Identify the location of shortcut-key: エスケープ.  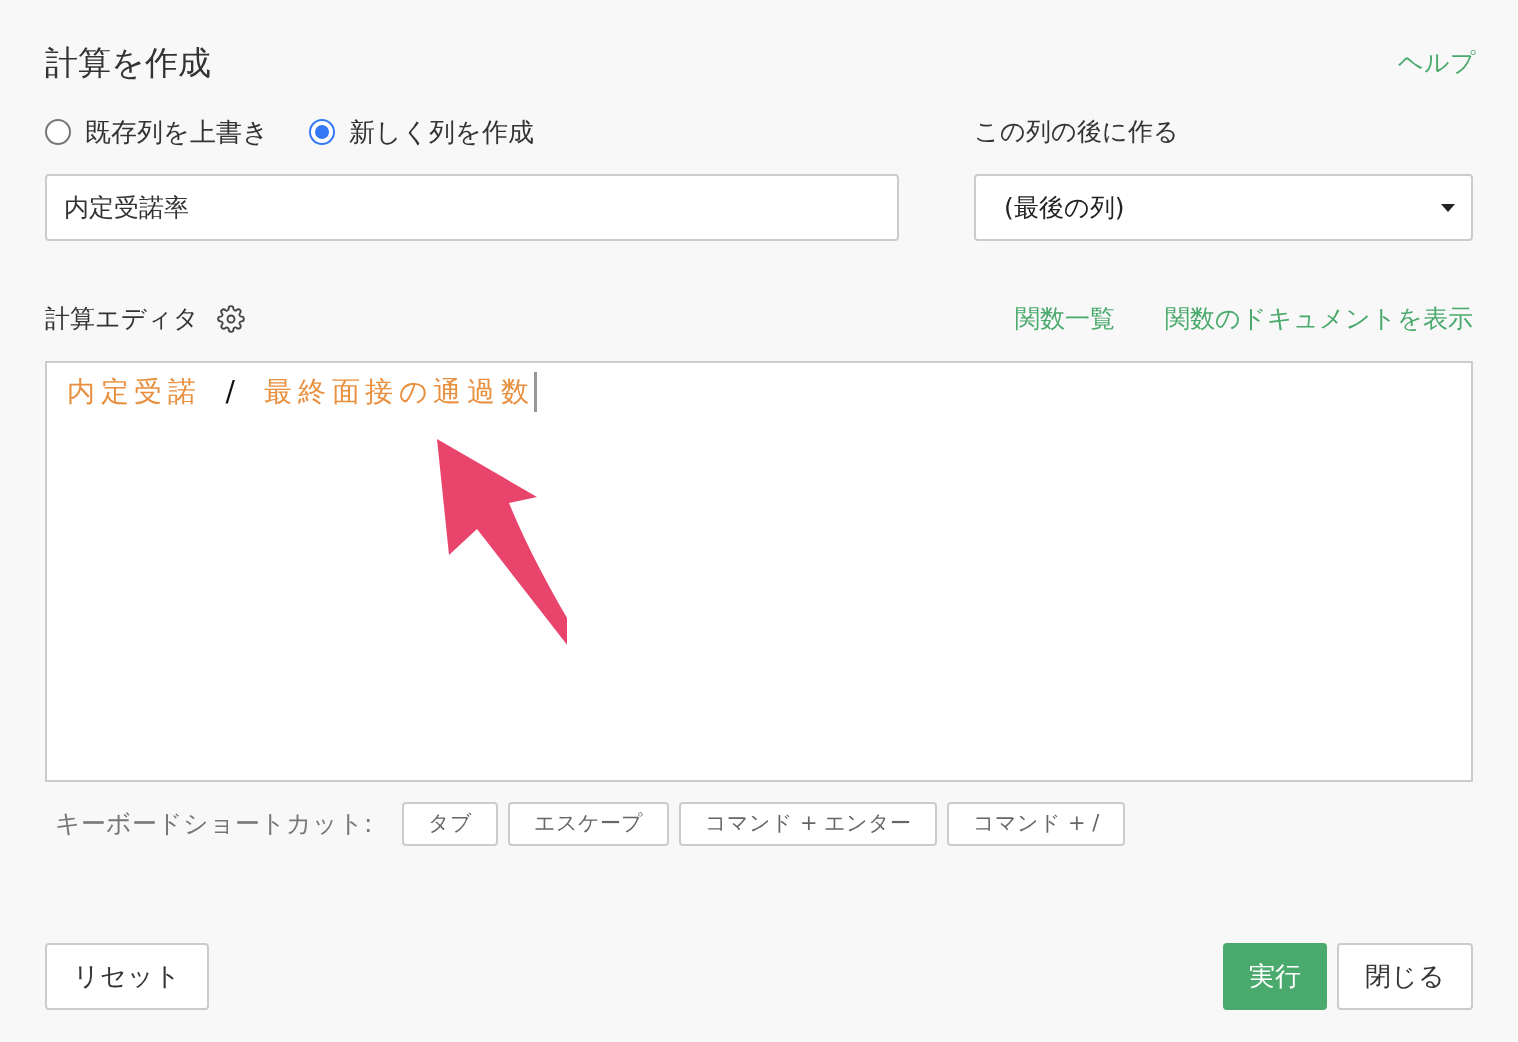
(589, 824).